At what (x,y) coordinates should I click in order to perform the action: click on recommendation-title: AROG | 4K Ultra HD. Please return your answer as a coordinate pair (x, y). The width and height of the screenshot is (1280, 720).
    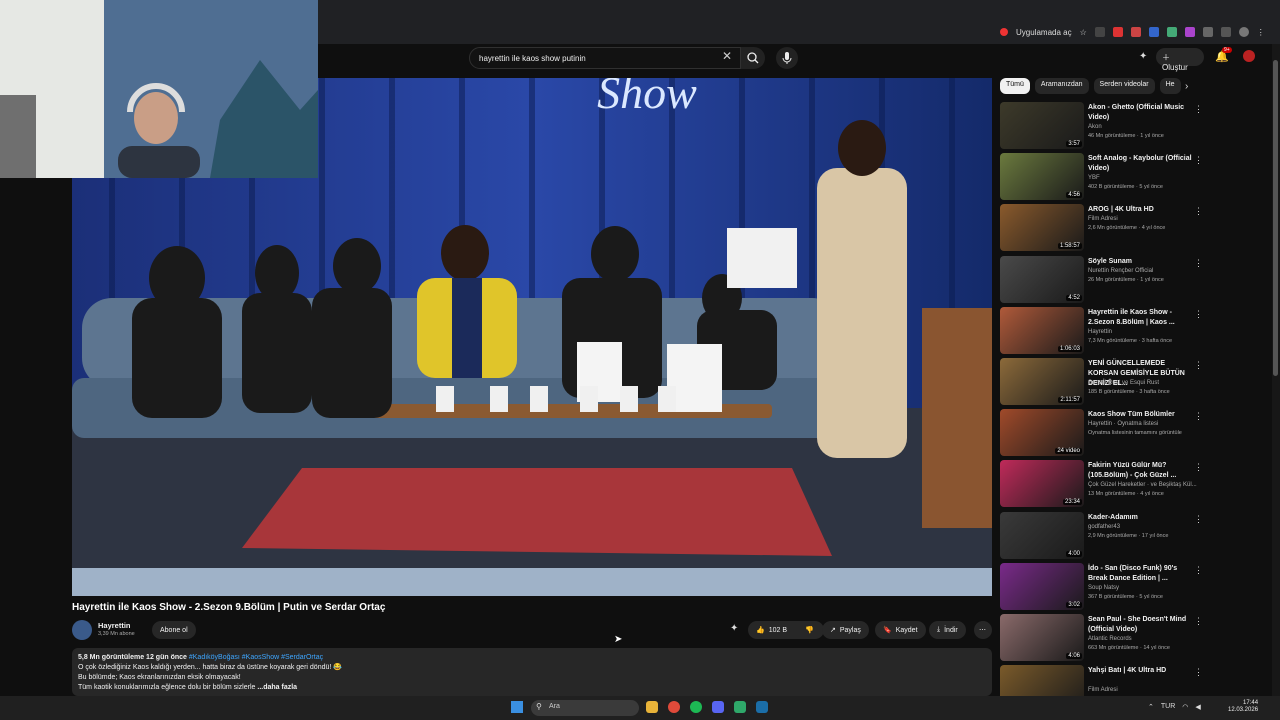
    Looking at the image, I should click on (1141, 210).